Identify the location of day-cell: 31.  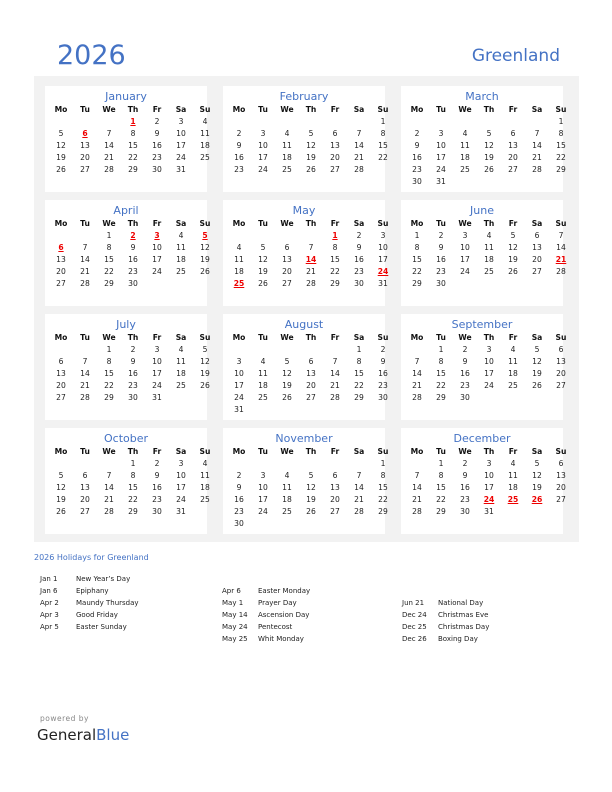
(441, 181).